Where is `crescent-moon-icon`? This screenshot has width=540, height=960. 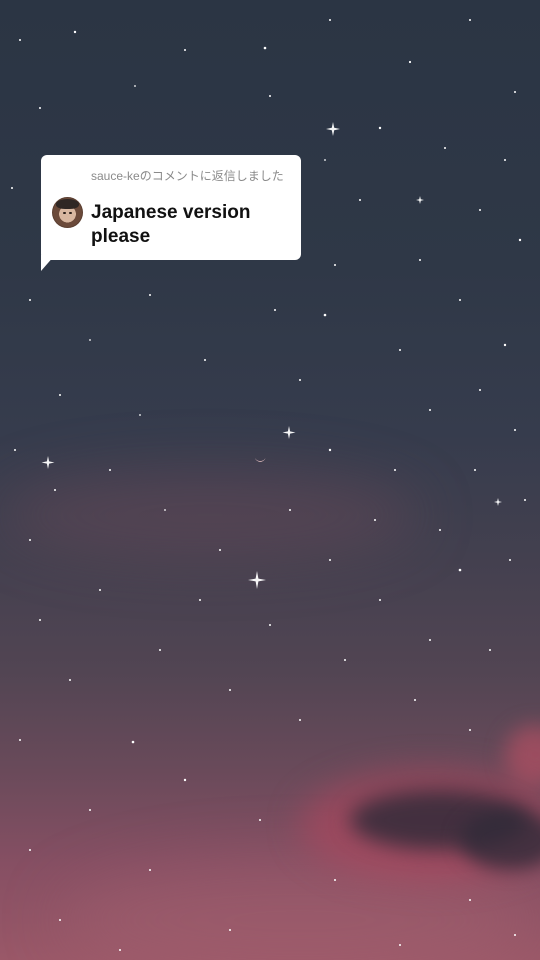
crescent-moon-icon is located at coordinates (260, 460).